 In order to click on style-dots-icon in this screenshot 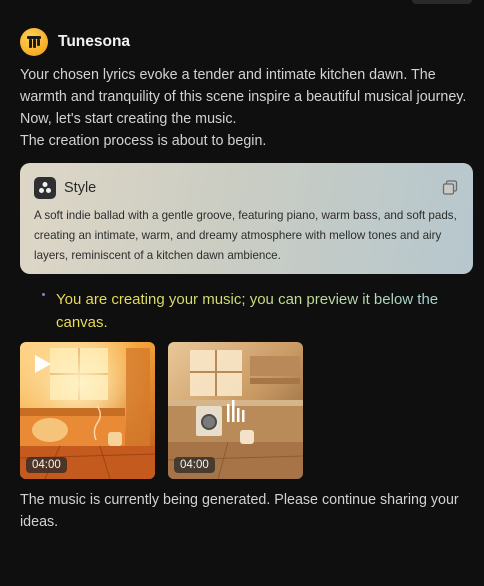, I will do `click(45, 188)`.